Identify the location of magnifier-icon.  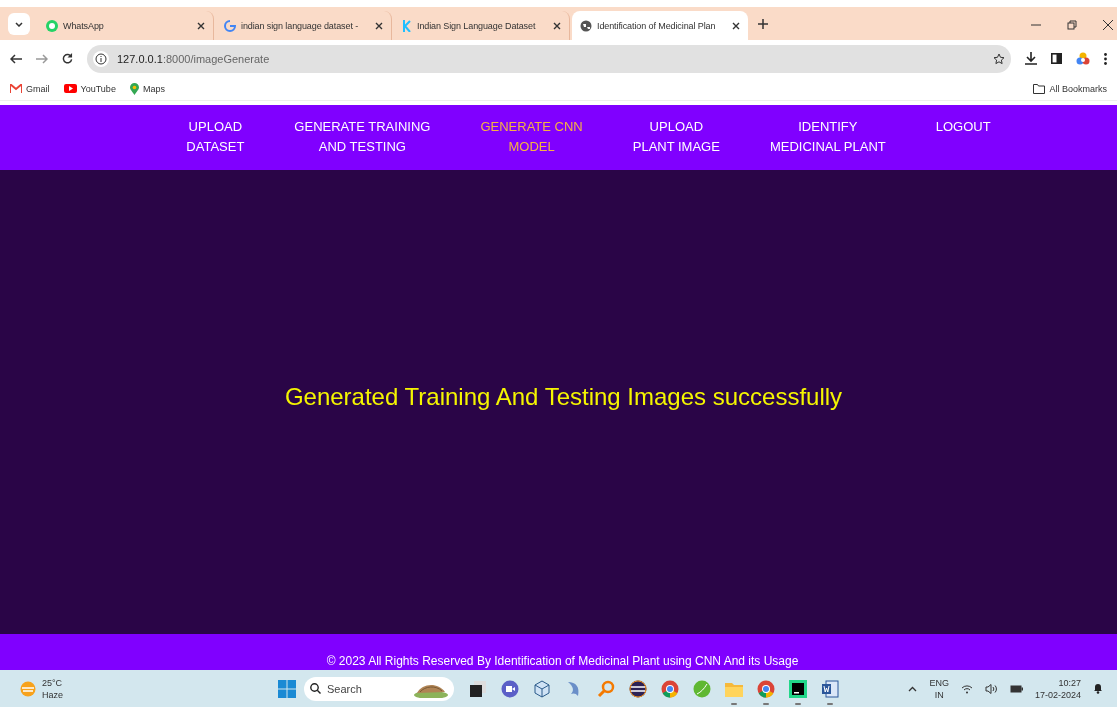
(606, 688).